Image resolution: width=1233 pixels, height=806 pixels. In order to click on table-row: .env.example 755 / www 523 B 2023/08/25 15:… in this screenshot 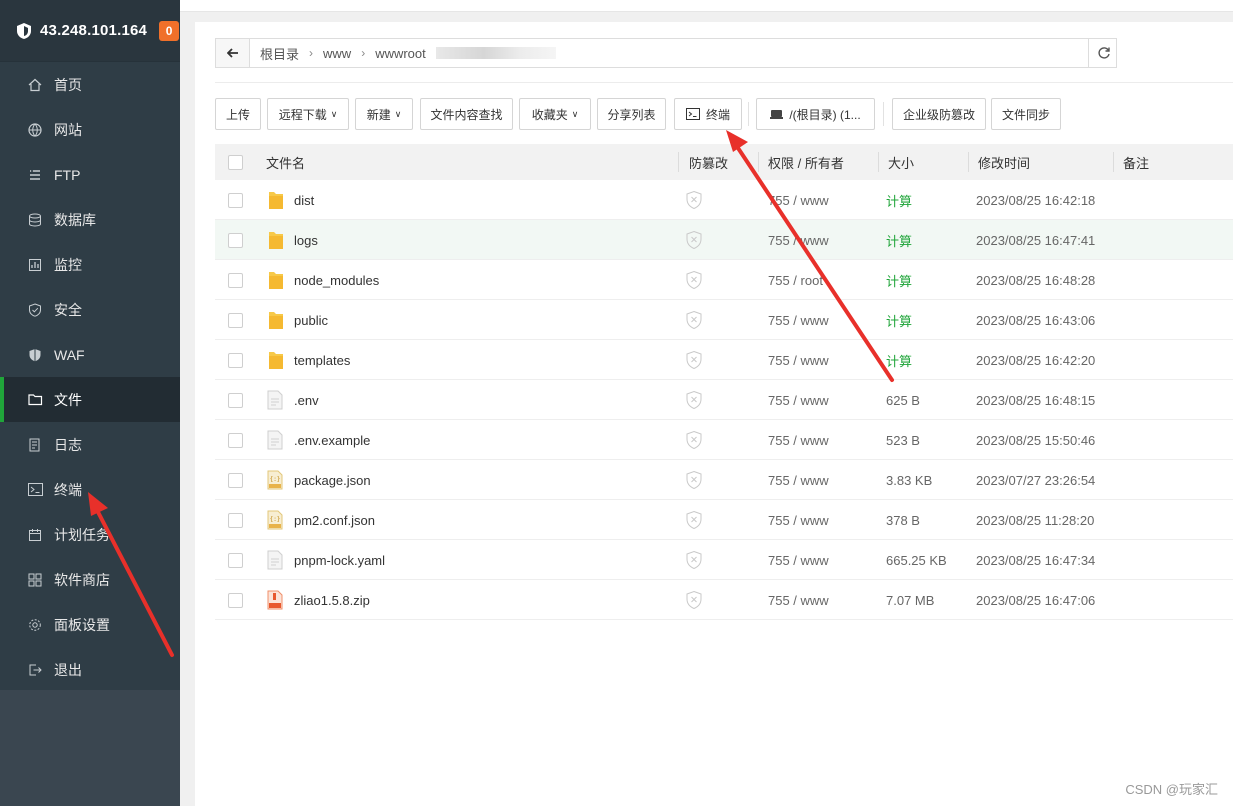, I will do `click(724, 440)`.